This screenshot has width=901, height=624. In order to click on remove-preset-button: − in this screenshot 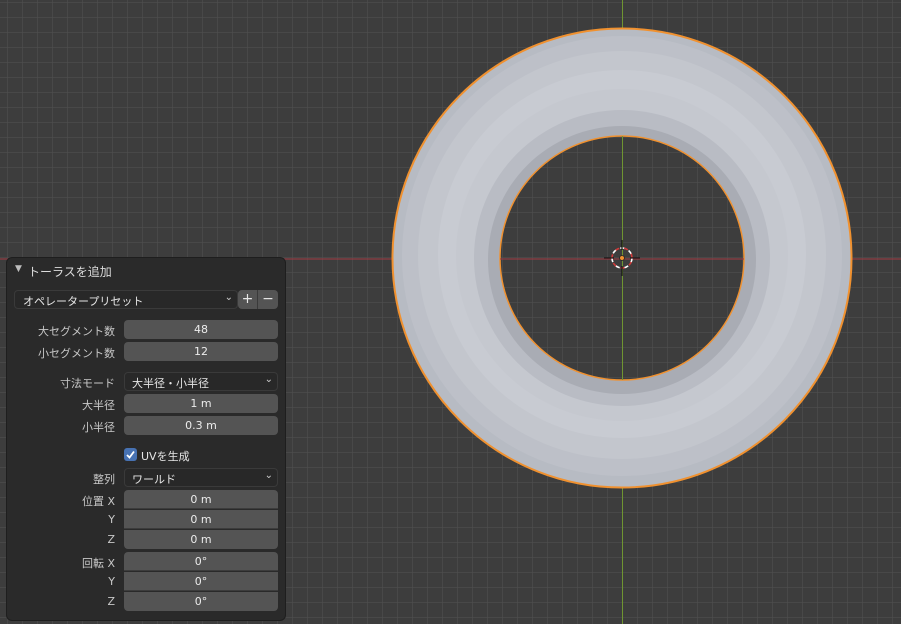, I will do `click(268, 299)`.